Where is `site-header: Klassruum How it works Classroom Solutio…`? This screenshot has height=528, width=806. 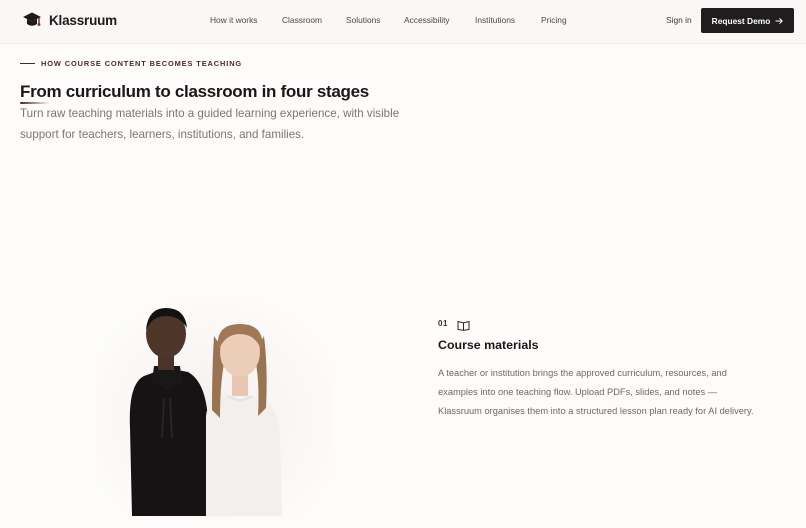 site-header: Klassruum How it works Classroom Solutio… is located at coordinates (403, 22).